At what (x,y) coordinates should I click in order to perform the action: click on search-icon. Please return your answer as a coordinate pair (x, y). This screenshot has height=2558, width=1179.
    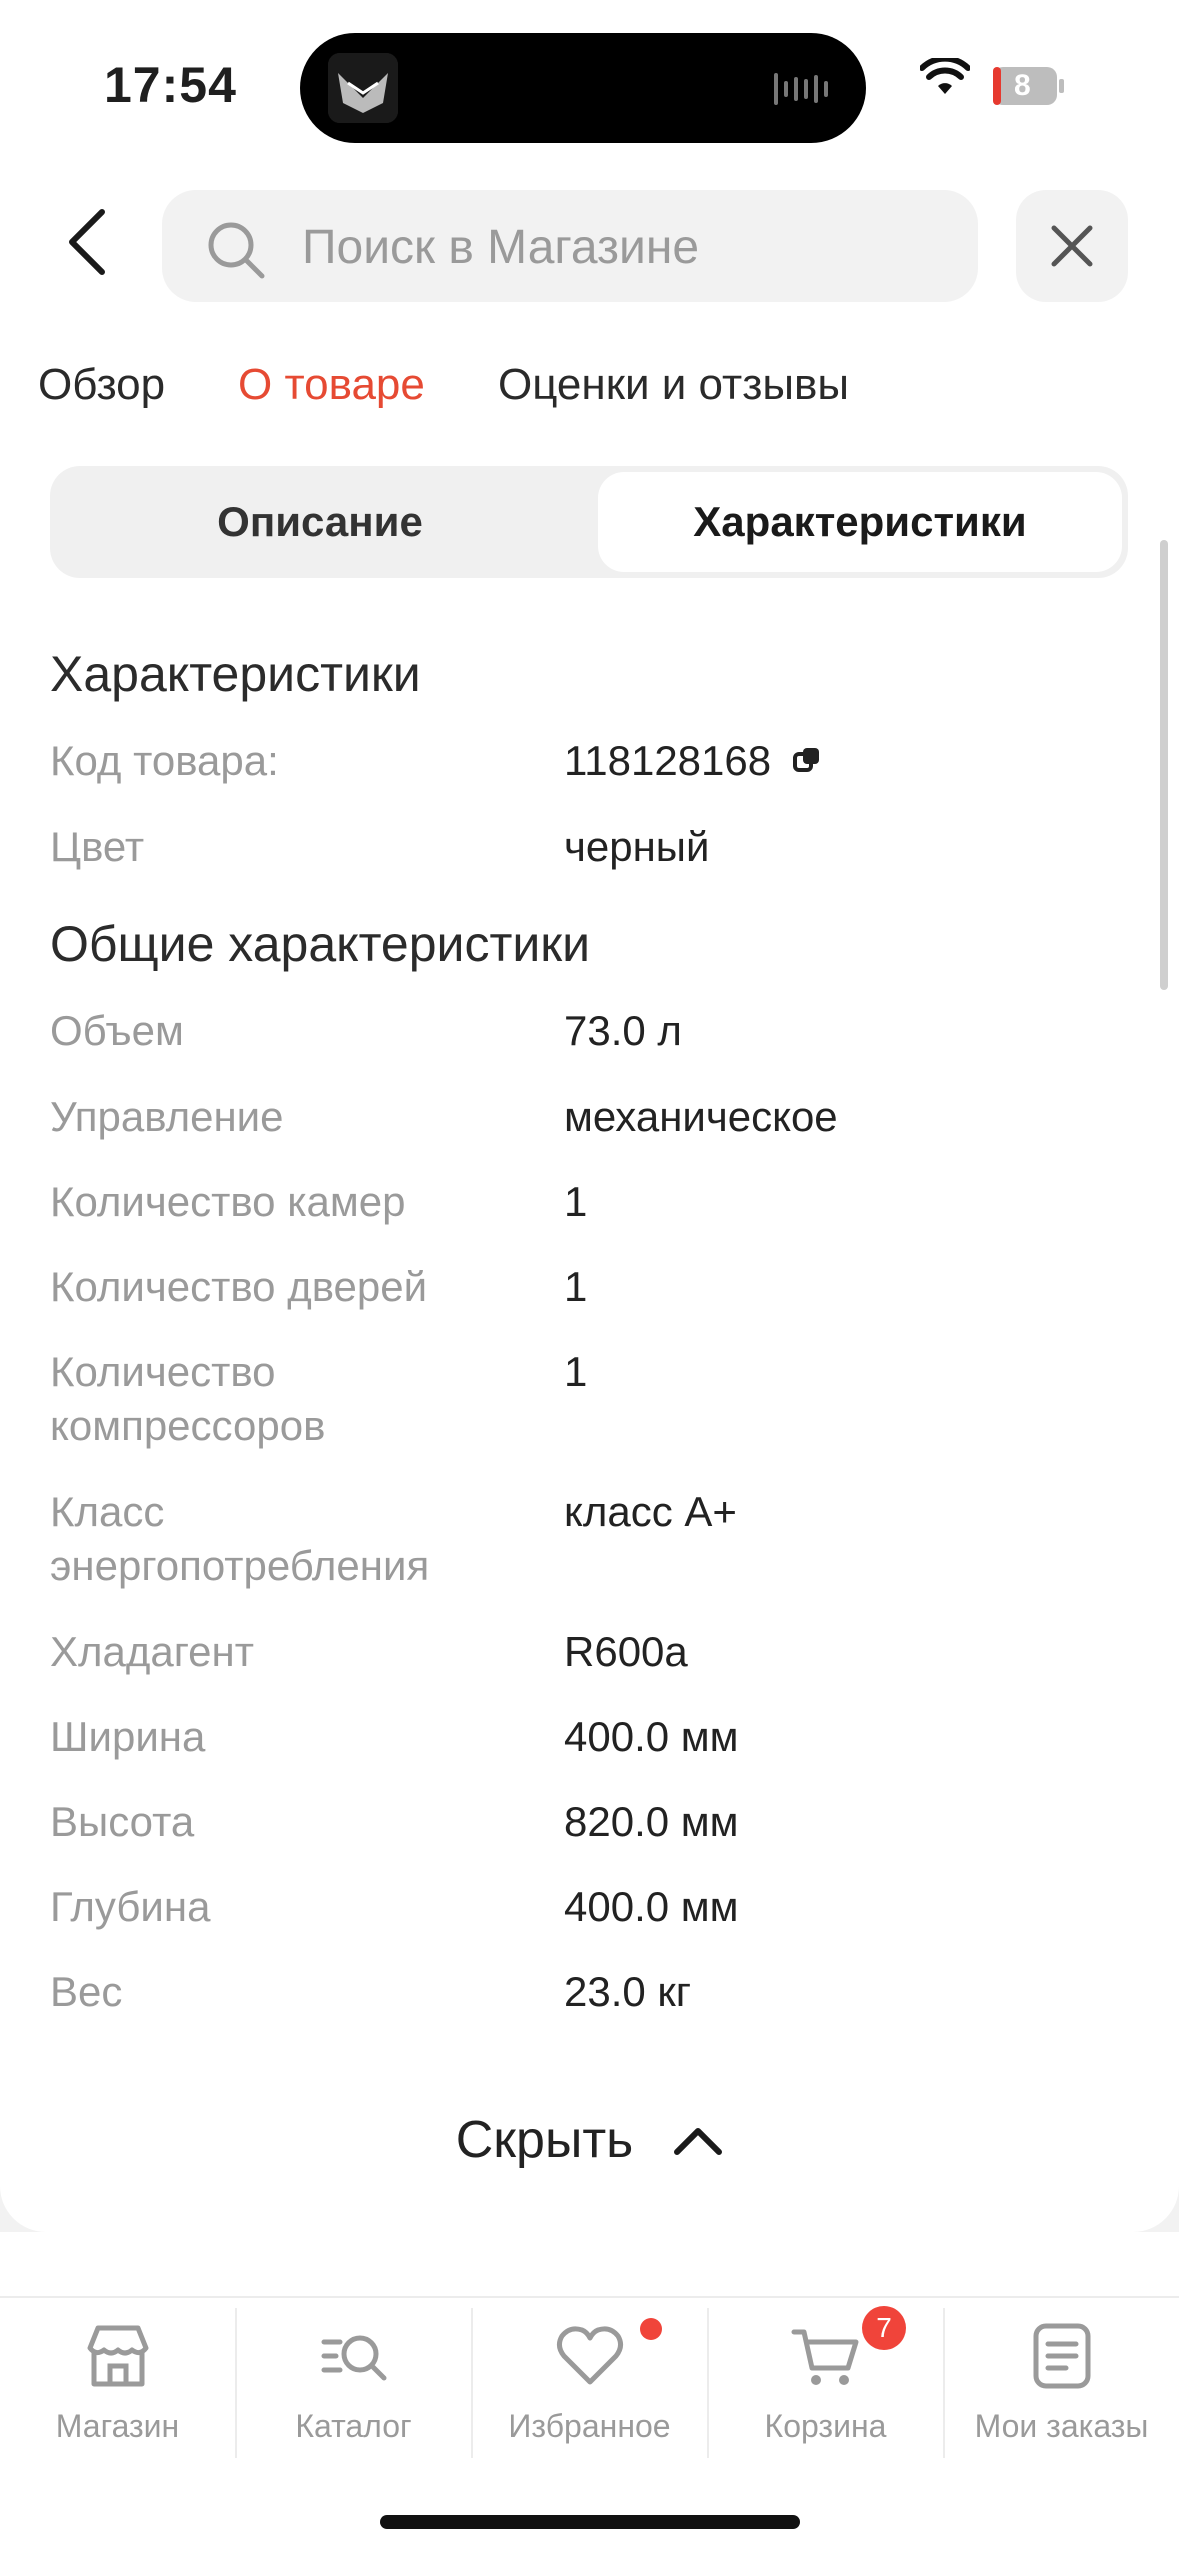
    Looking at the image, I should click on (236, 250).